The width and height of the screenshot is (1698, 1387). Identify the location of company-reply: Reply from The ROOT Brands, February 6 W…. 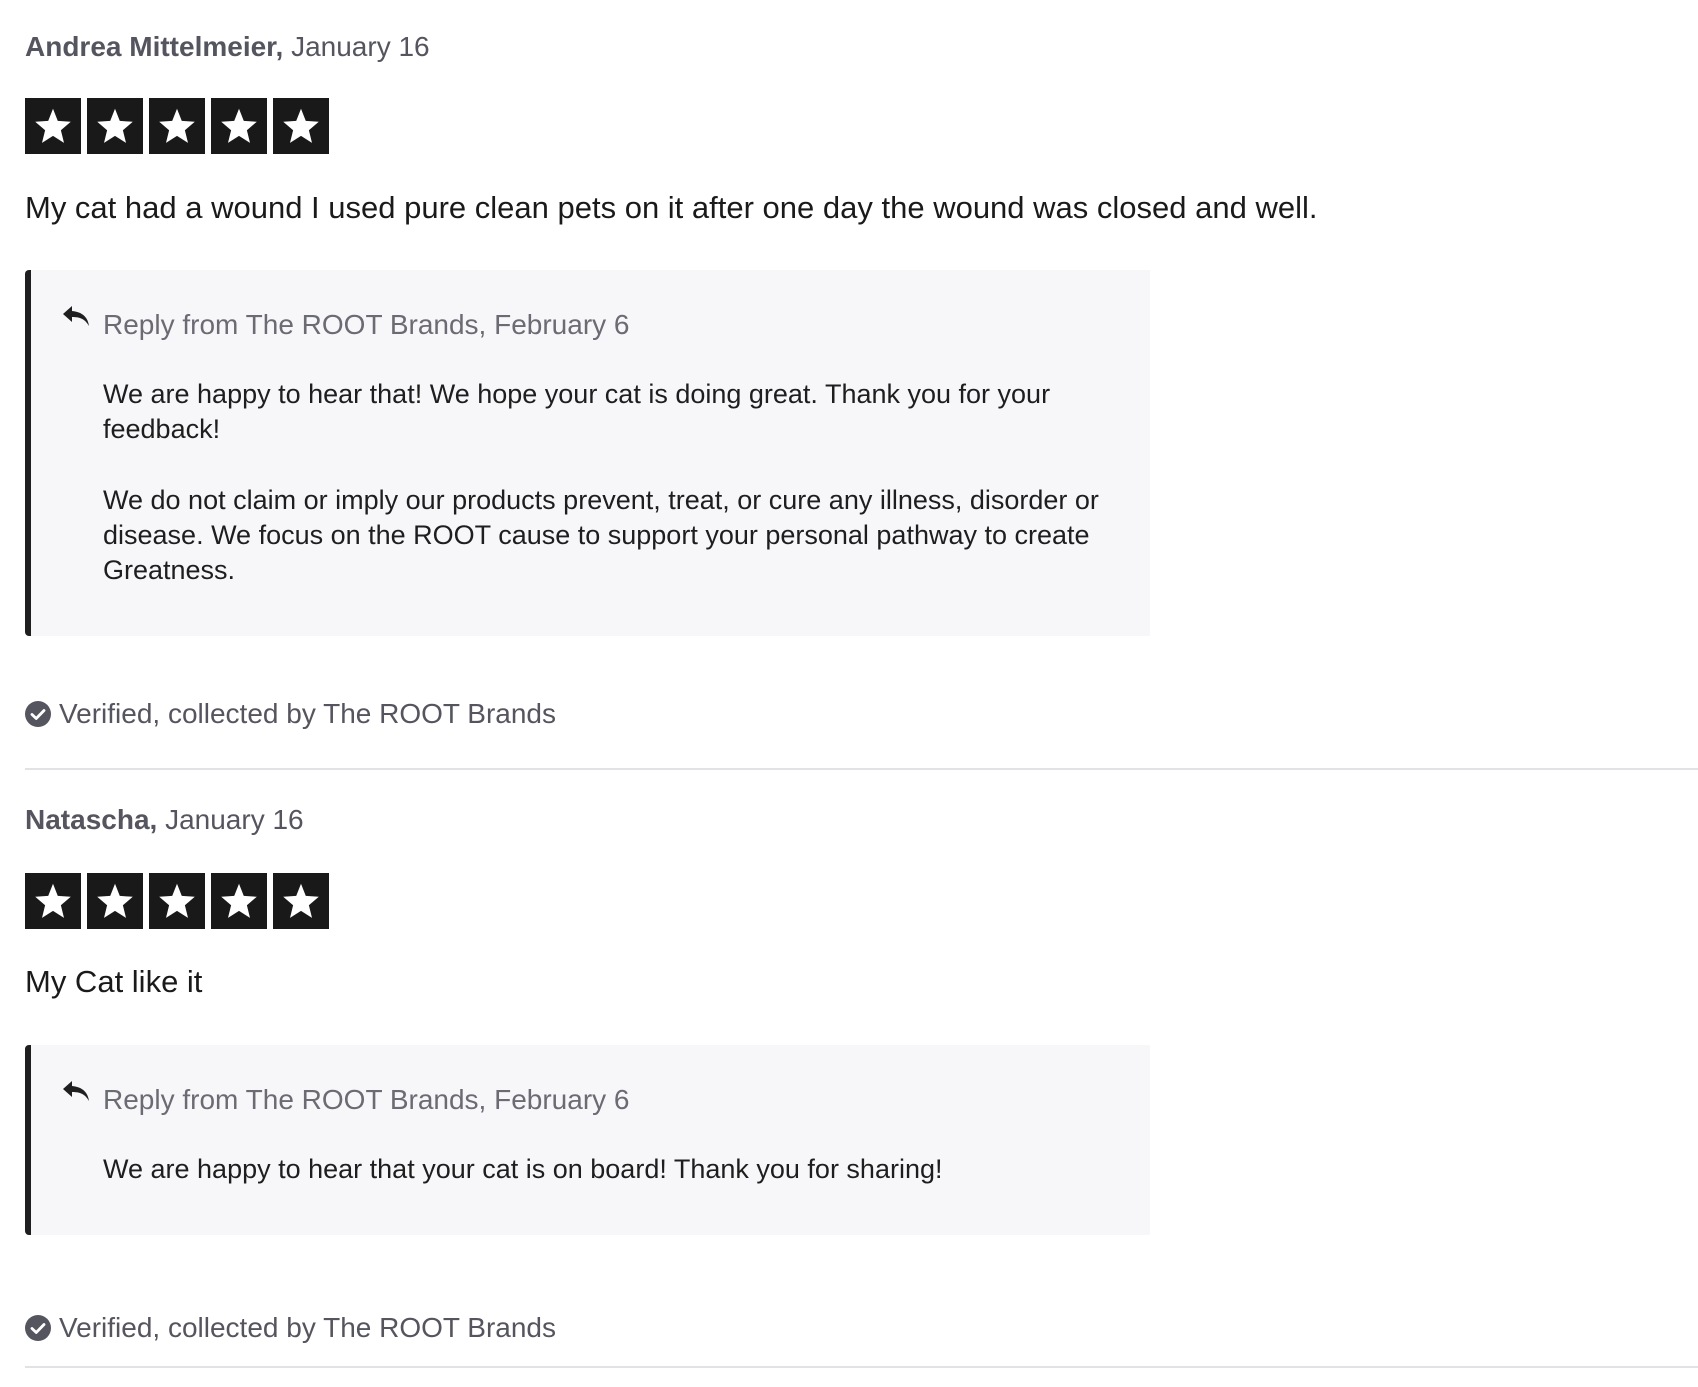
(587, 1140).